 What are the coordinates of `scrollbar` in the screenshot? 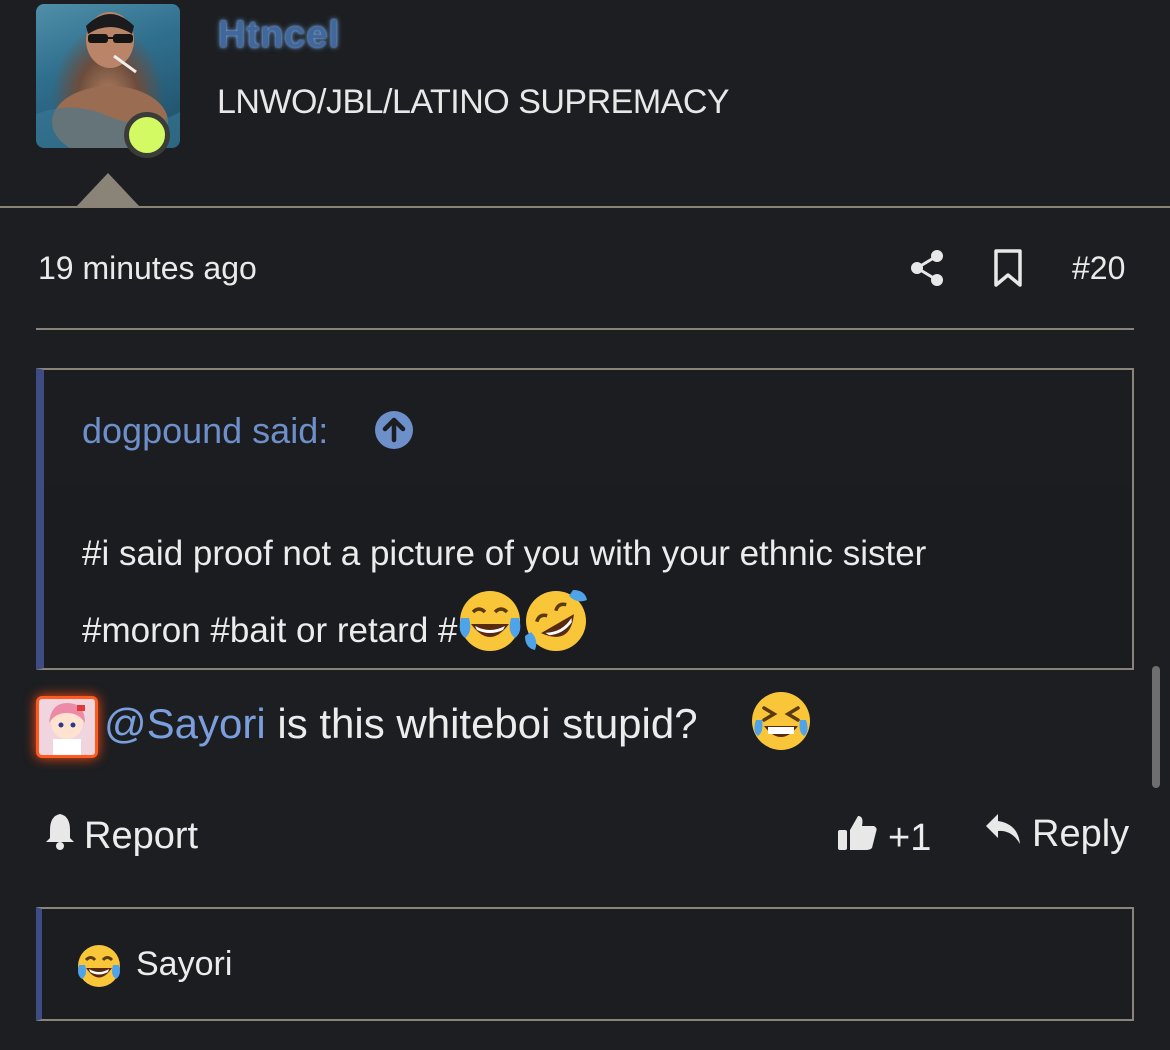 It's located at (1156, 727).